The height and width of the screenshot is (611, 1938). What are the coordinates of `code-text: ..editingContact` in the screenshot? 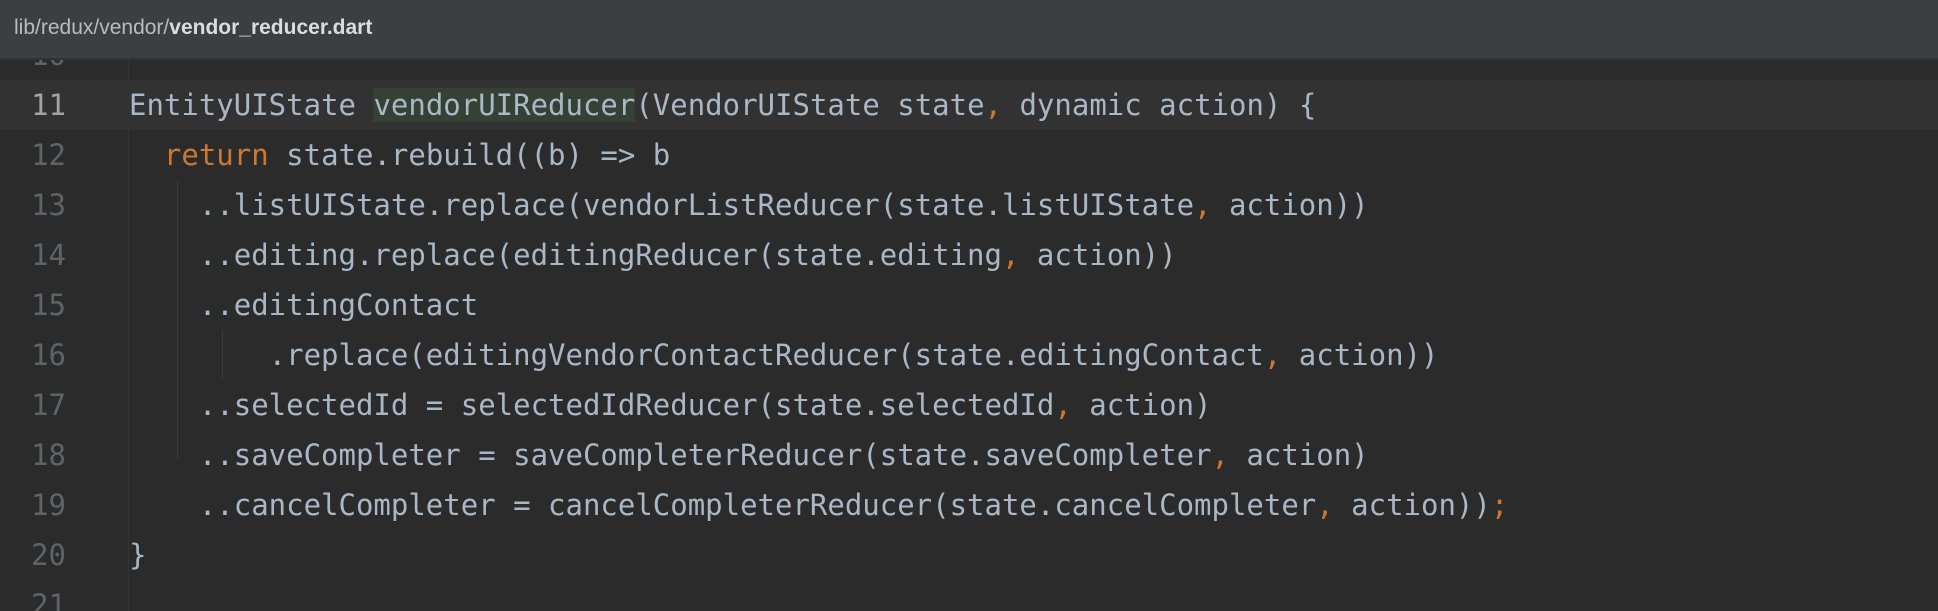 It's located at (303, 305).